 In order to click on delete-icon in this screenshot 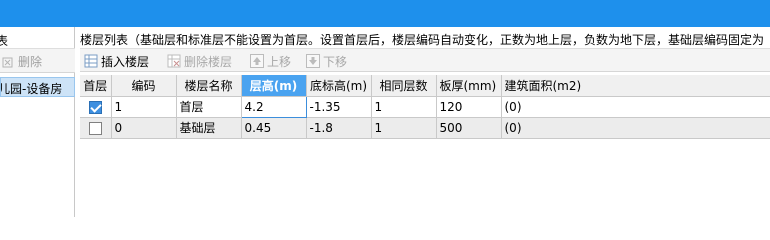, I will do `click(8, 62)`.